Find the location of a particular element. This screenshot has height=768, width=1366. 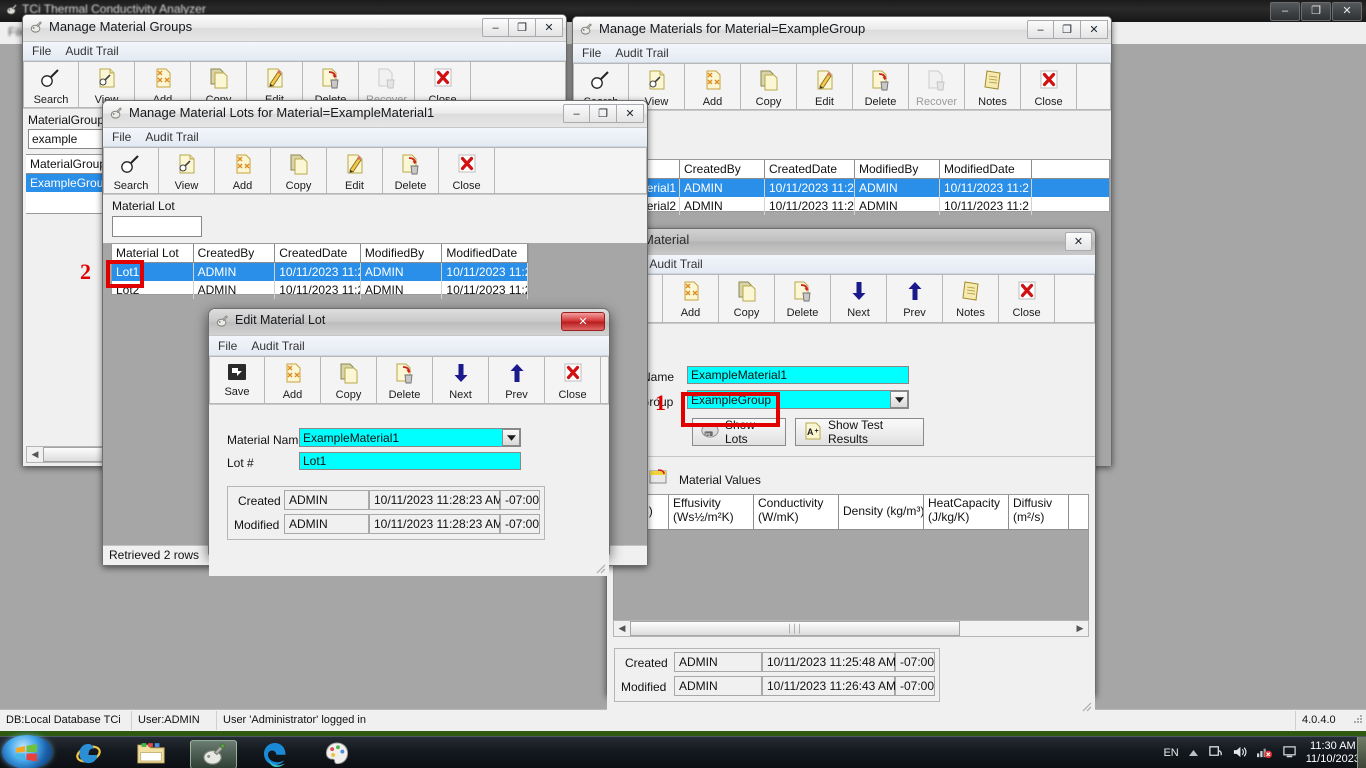

taskbar-microsoft-edge is located at coordinates (274, 753).